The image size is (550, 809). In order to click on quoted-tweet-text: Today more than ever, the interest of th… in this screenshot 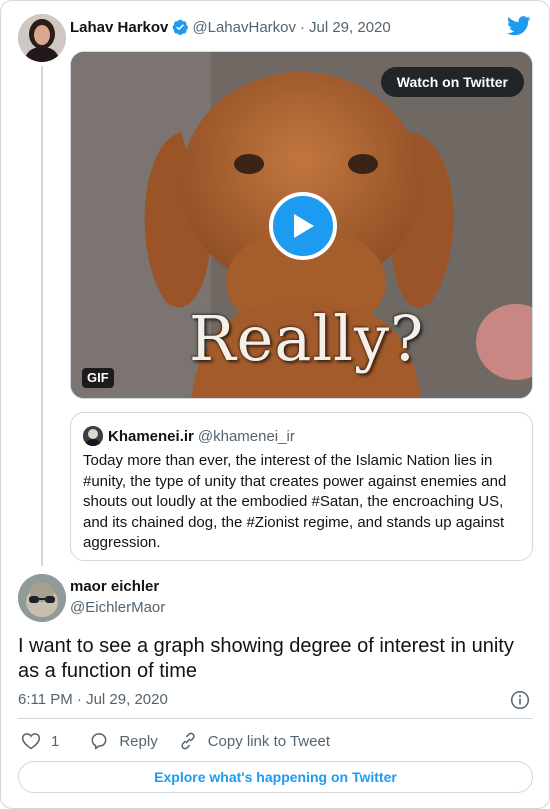, I will do `click(295, 501)`.